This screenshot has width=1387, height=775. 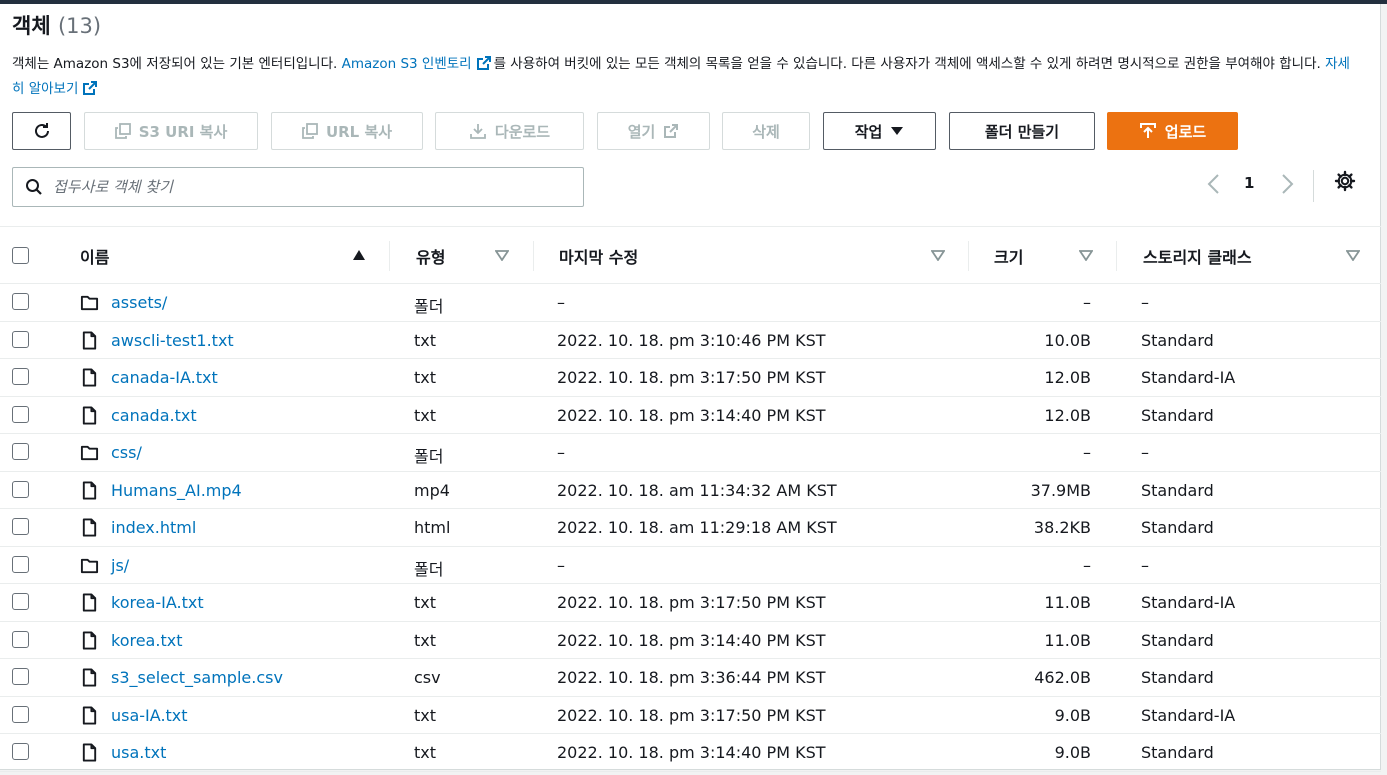 What do you see at coordinates (430, 256) in the screenshot?
I see `column-header-type: 유형` at bounding box center [430, 256].